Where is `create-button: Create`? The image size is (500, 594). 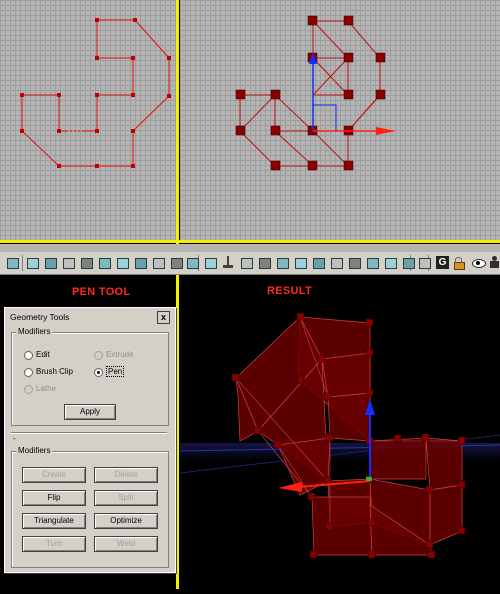
create-button: Create is located at coordinates (54, 475).